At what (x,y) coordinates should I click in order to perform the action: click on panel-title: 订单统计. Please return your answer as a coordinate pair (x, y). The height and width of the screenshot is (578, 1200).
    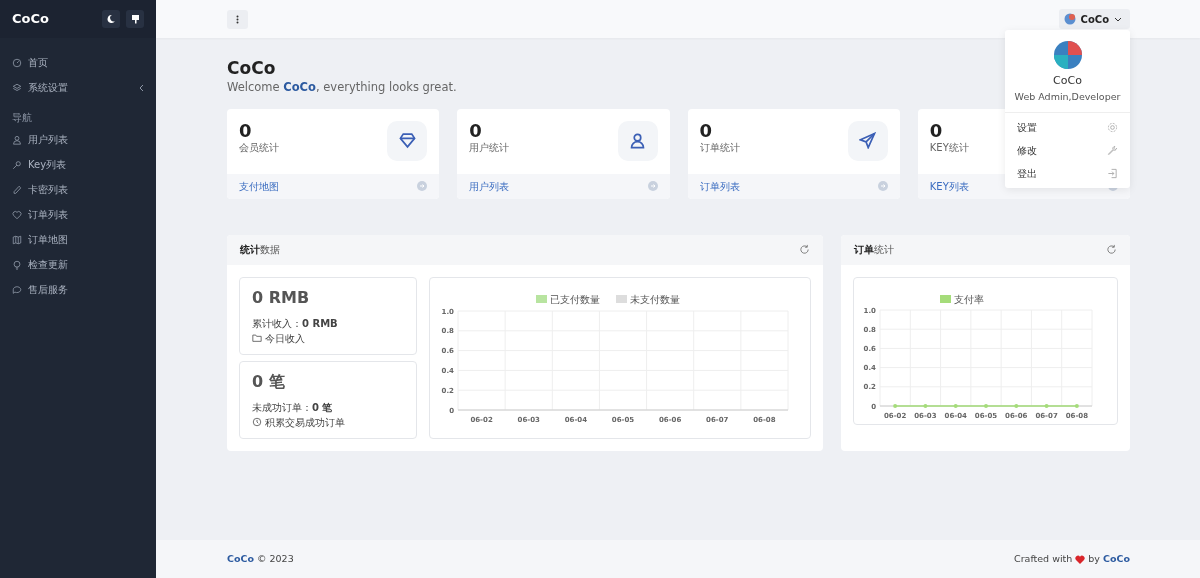
    Looking at the image, I should click on (874, 250).